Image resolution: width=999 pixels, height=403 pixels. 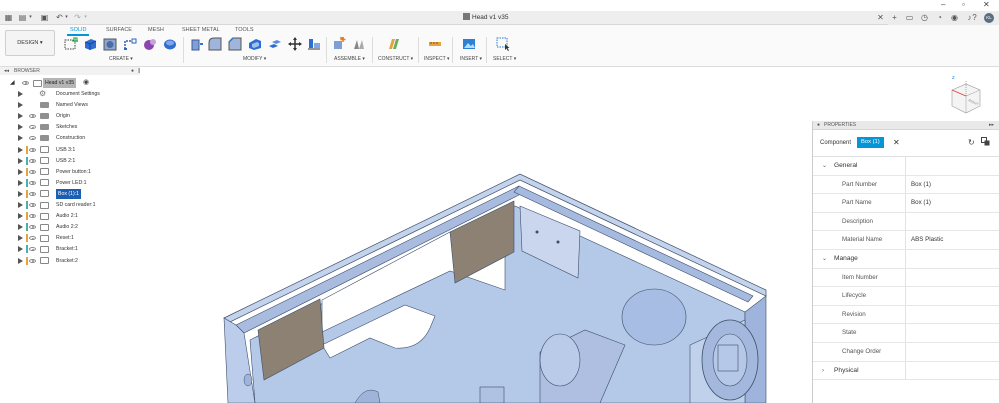 What do you see at coordinates (963, 5) in the screenshot?
I see `maximize-icon: ▫` at bounding box center [963, 5].